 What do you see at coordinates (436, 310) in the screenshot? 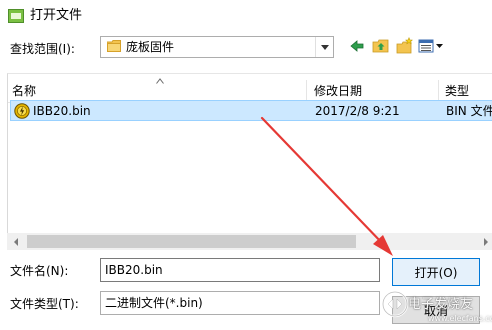
I see `cancel-button: 取消` at bounding box center [436, 310].